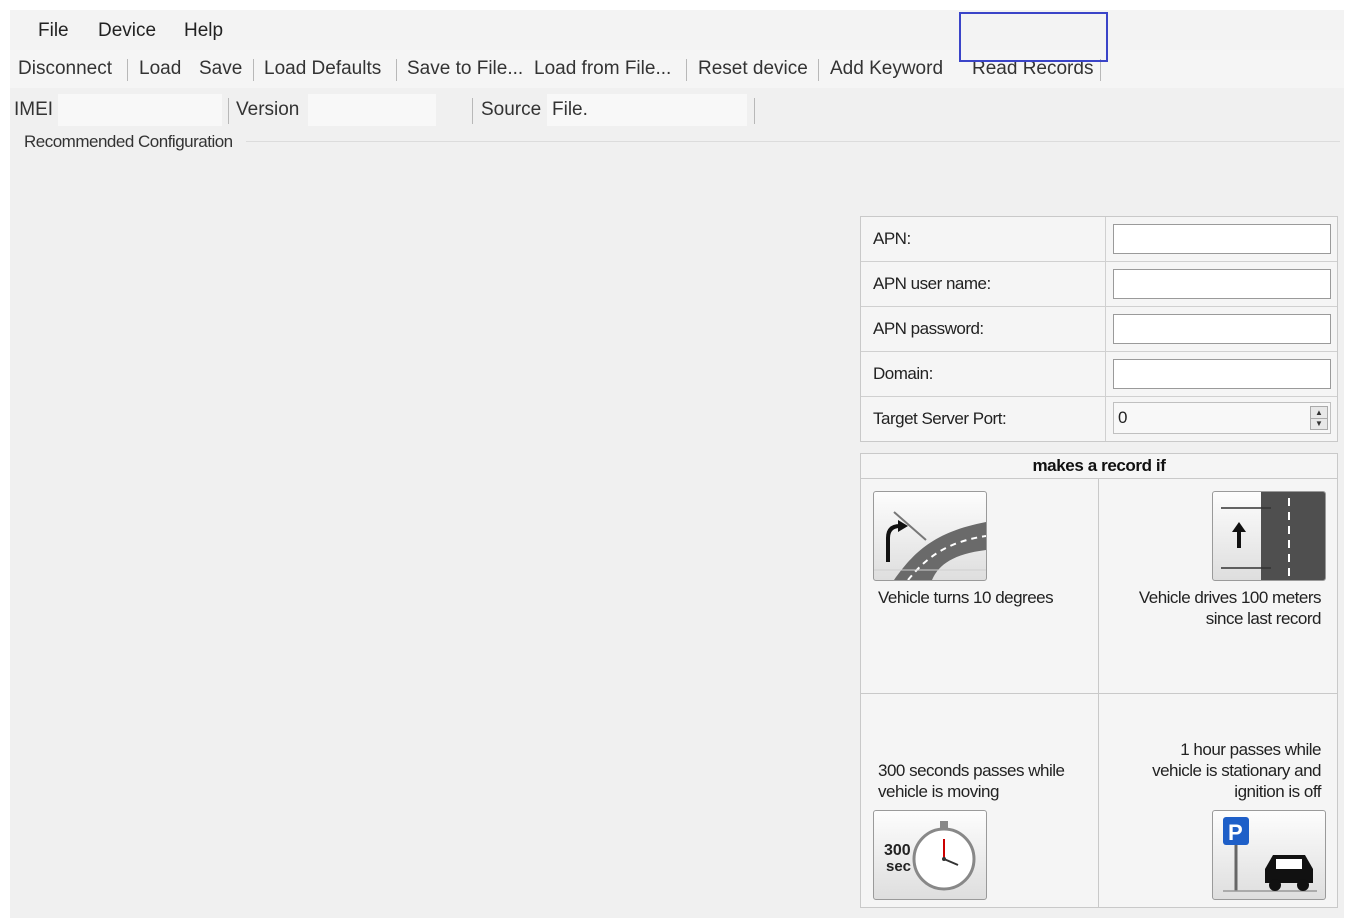 The width and height of the screenshot is (1354, 923). What do you see at coordinates (980, 586) in the screenshot?
I see `condition-turn: Vehicle turns 10 degrees` at bounding box center [980, 586].